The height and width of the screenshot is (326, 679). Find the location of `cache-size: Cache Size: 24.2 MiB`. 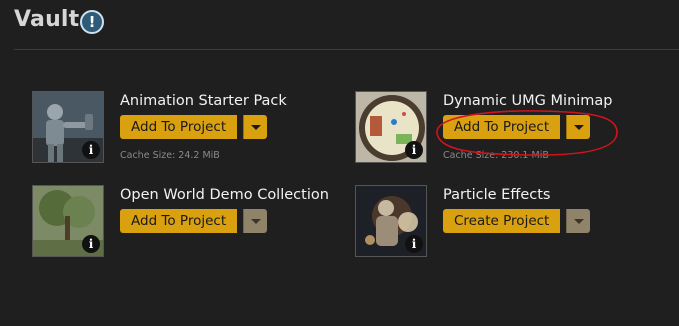

cache-size: Cache Size: 24.2 MiB is located at coordinates (170, 155).